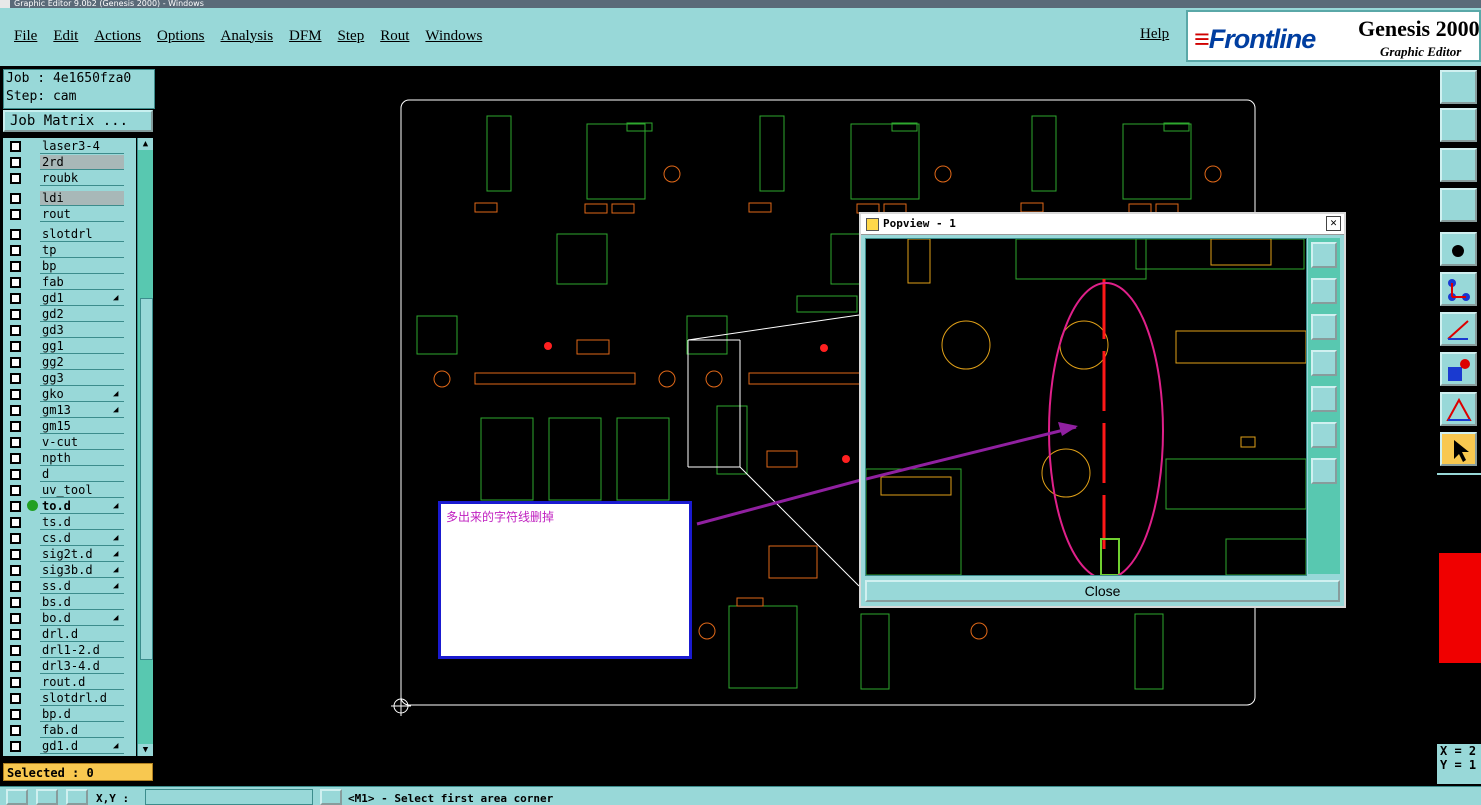 The image size is (1481, 805). What do you see at coordinates (1458, 249) in the screenshot?
I see `select-feature-icon` at bounding box center [1458, 249].